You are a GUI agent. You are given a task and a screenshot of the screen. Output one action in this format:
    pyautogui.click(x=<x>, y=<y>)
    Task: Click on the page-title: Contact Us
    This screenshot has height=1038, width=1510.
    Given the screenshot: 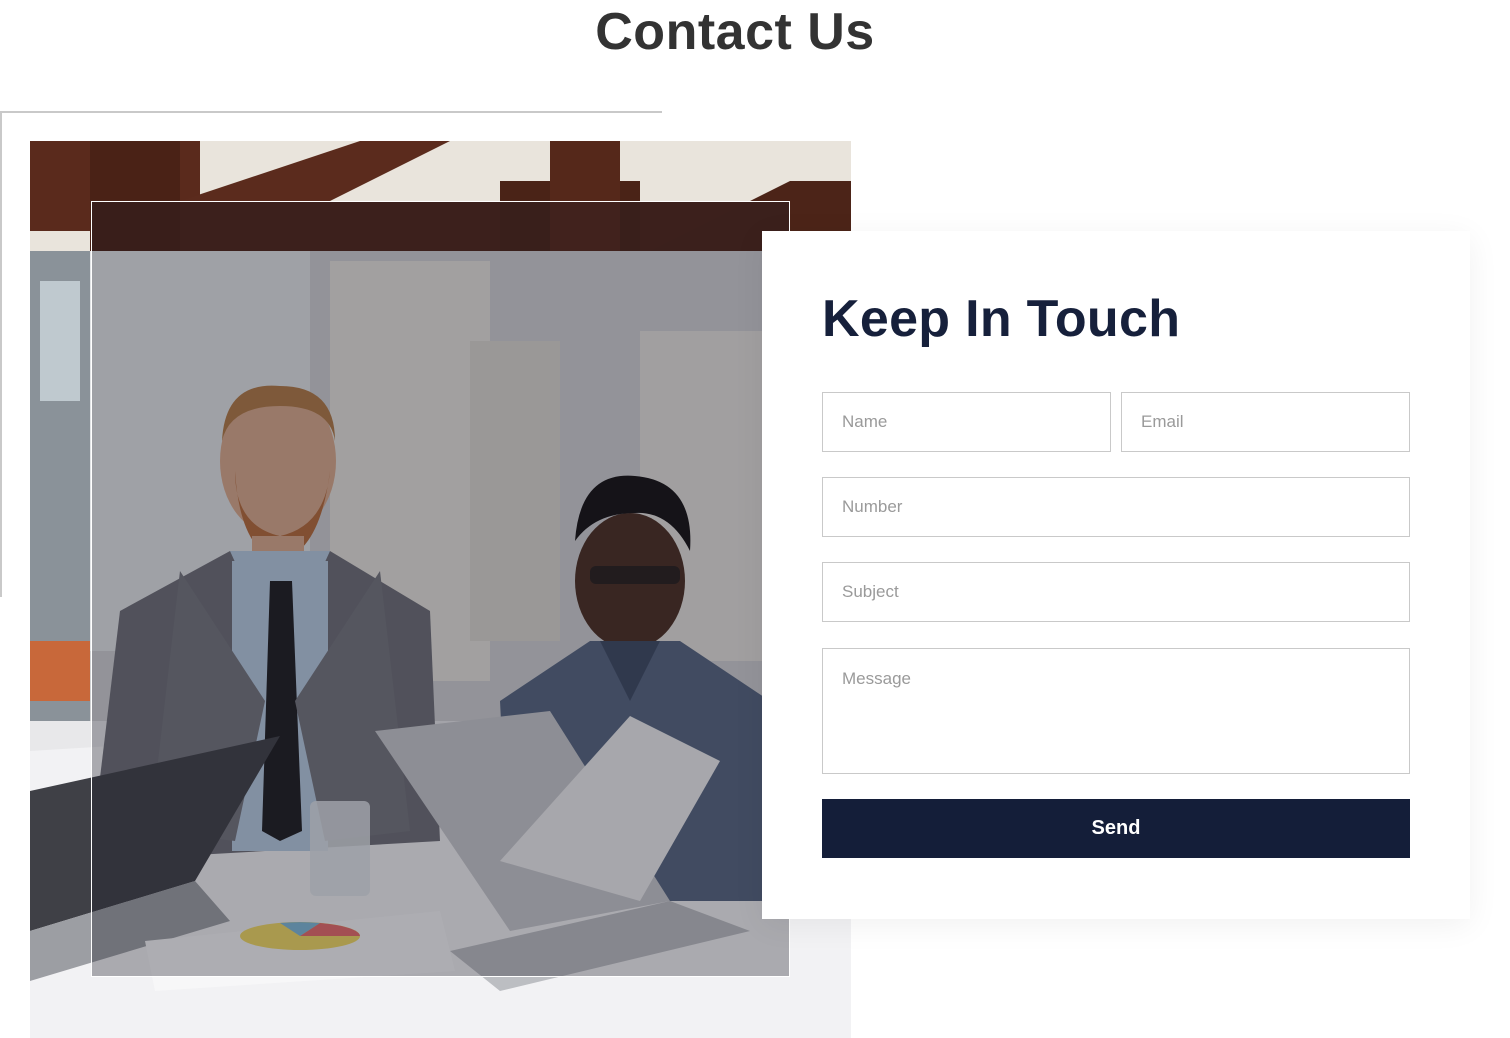 What is the action you would take?
    pyautogui.click(x=735, y=32)
    